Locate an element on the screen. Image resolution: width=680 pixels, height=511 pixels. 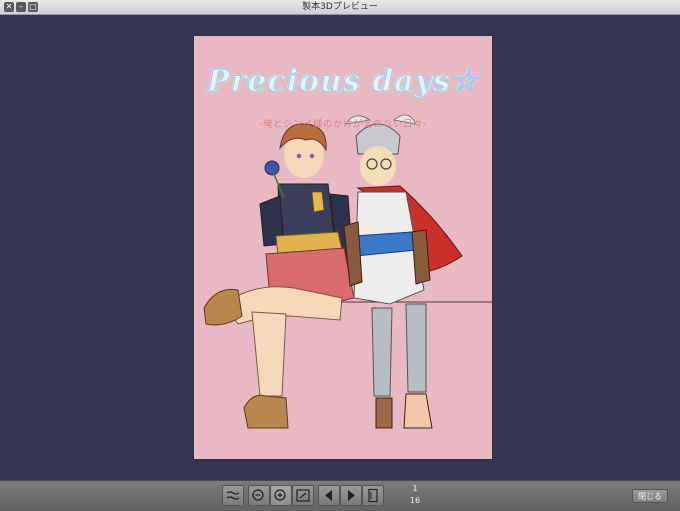
next-page-button is located at coordinates (351, 495).